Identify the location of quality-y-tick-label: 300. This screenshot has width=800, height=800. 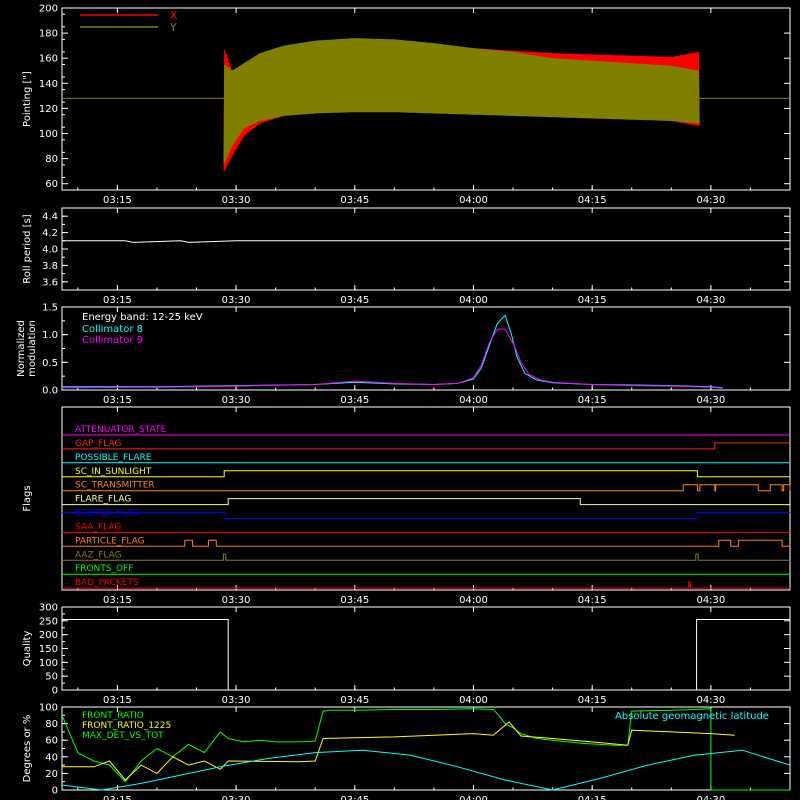
(48, 608).